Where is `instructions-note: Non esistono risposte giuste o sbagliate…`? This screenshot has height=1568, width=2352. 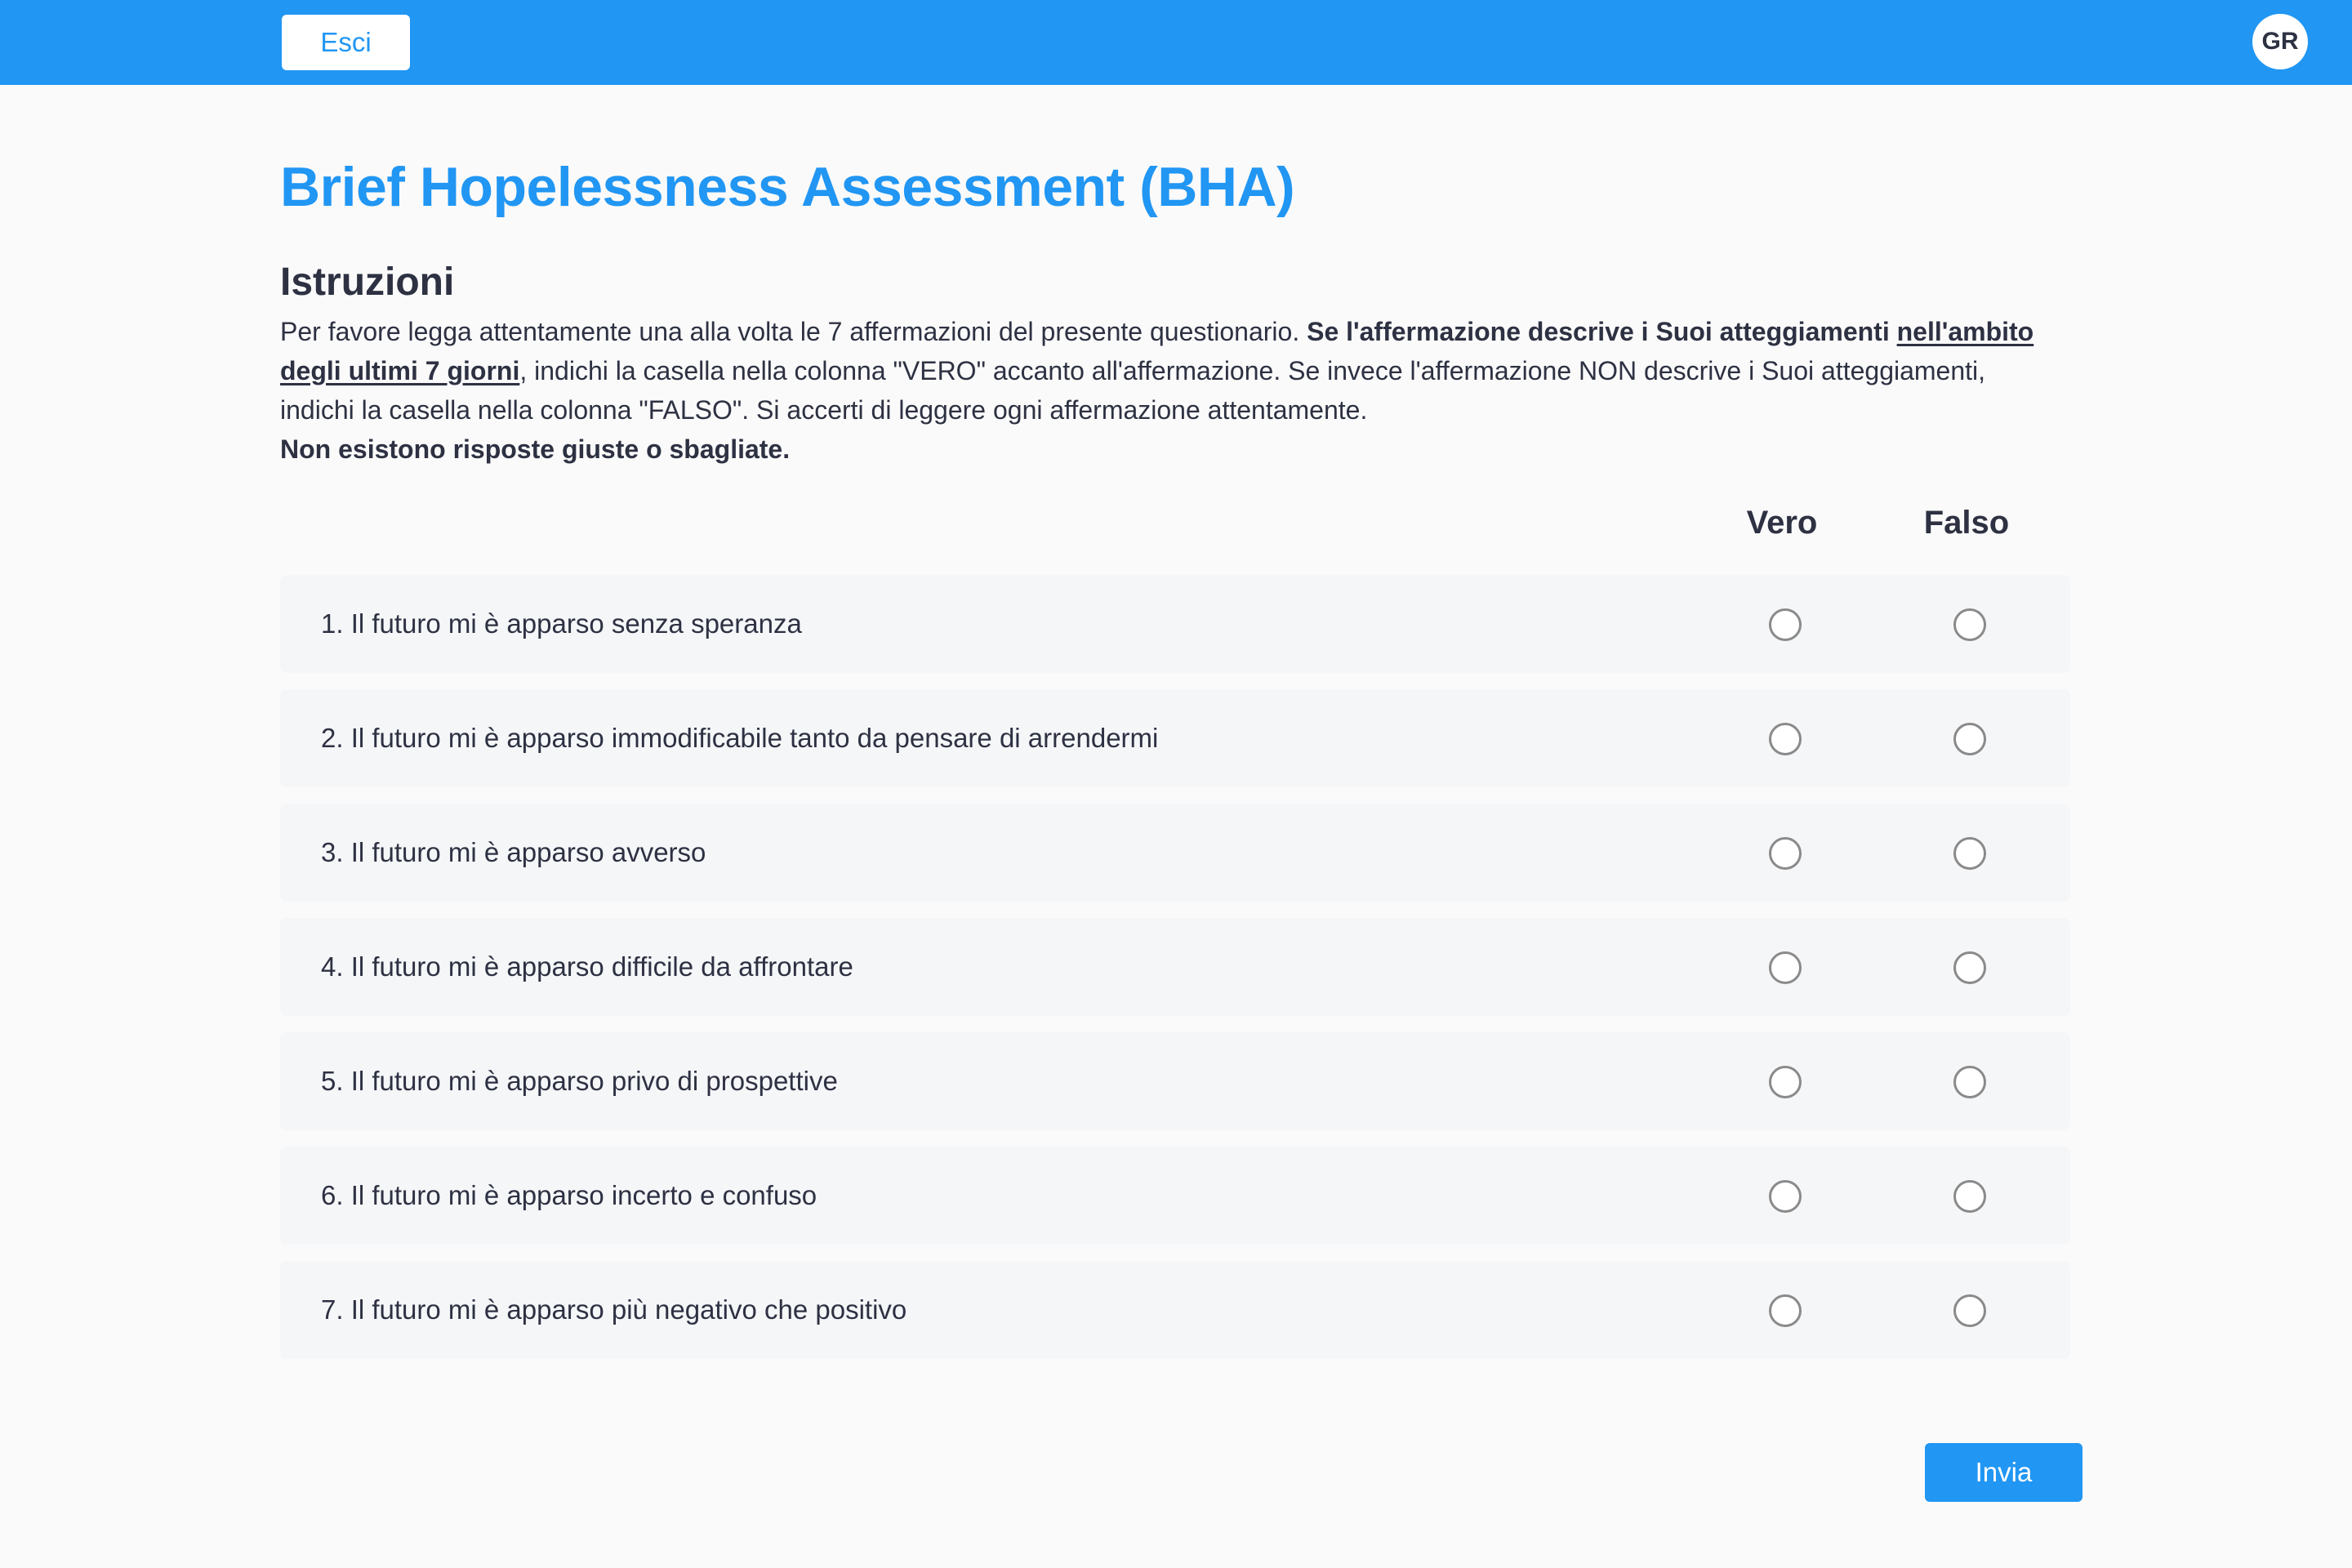 instructions-note: Non esistono risposte giuste o sbagliate… is located at coordinates (535, 449).